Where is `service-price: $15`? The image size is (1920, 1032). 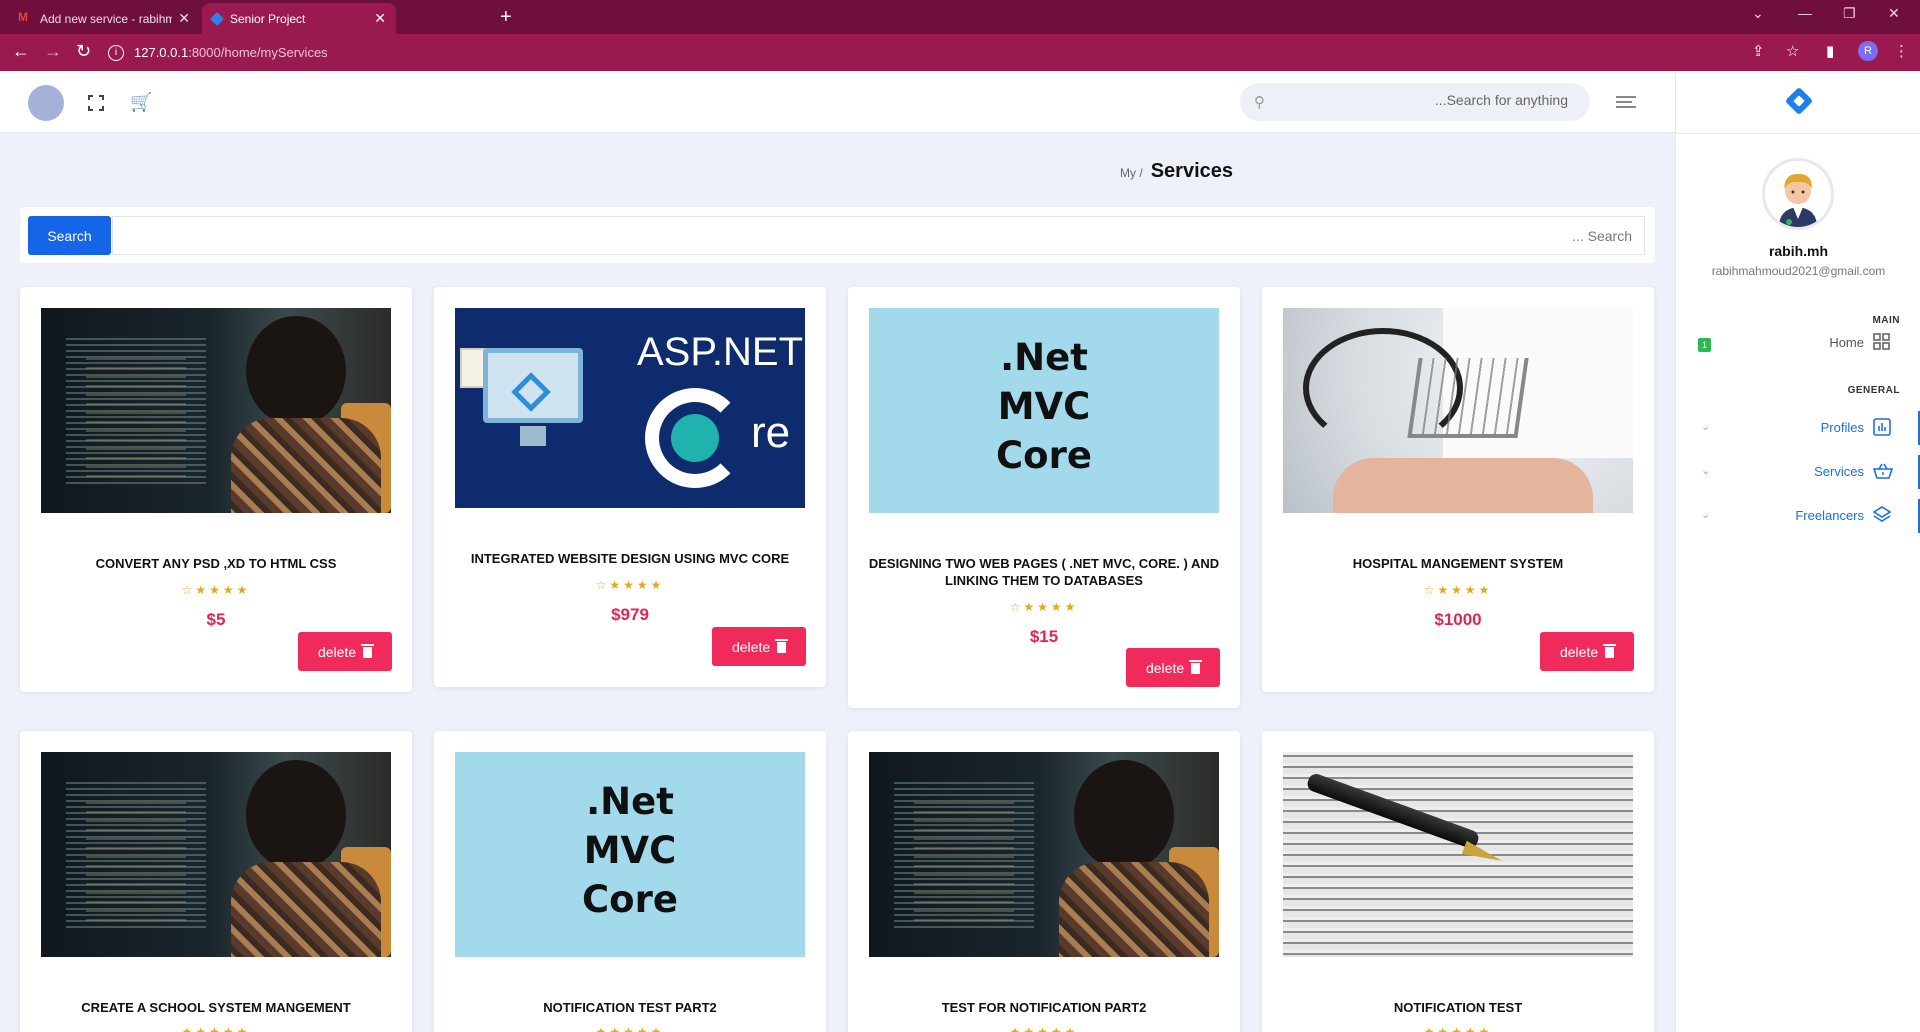
service-price: $15 is located at coordinates (1044, 636).